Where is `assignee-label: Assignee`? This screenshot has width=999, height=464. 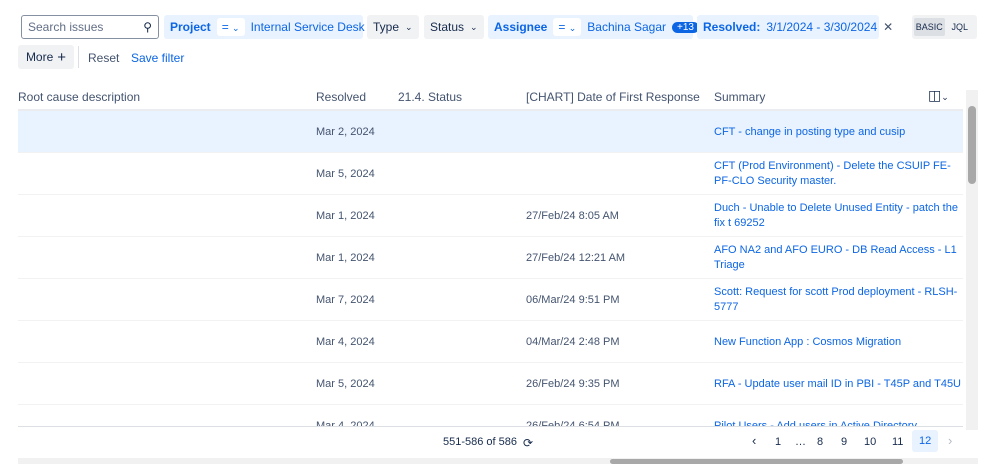 assignee-label: Assignee is located at coordinates (521, 27).